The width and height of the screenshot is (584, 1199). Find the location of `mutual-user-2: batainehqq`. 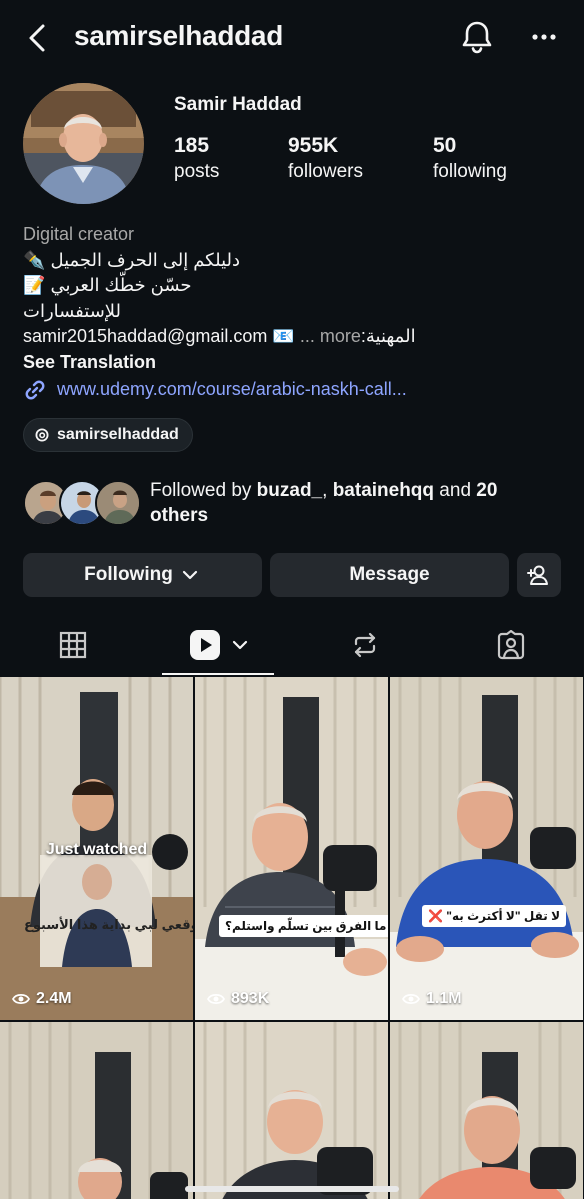

mutual-user-2: batainehqq is located at coordinates (383, 490).